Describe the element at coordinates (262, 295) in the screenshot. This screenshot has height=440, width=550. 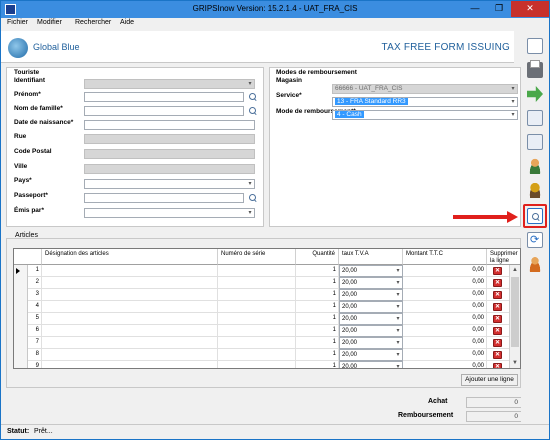
I see `table-row: 3 1 20,00 ▾ 0,00 ✕` at that location.